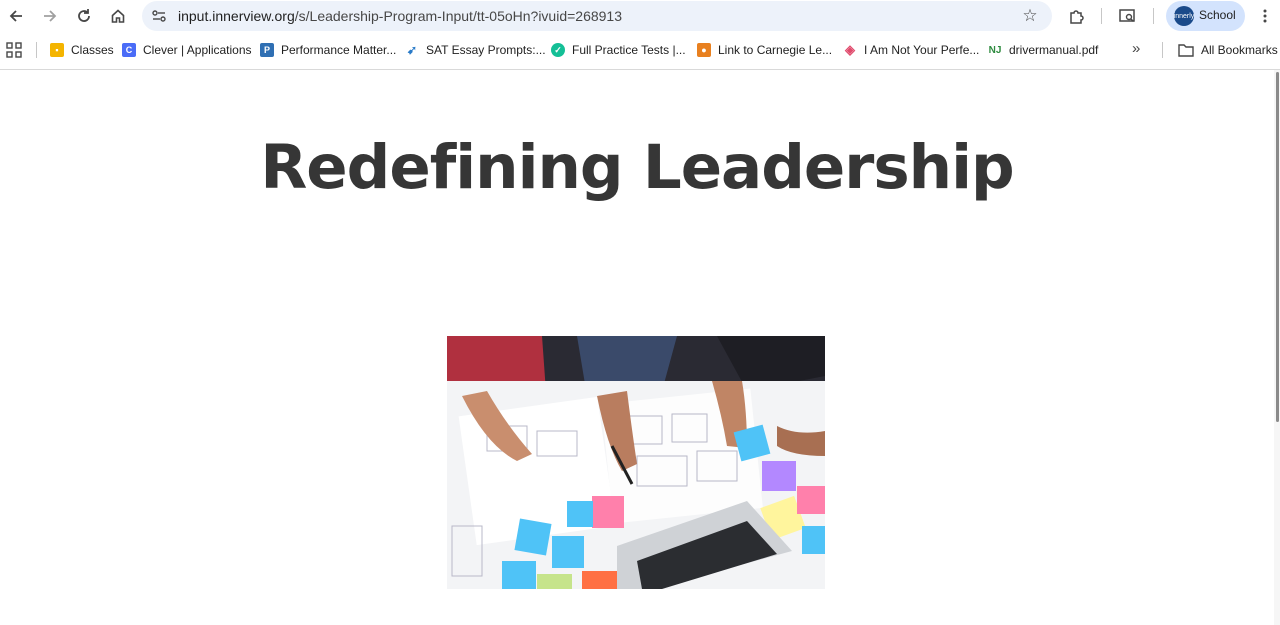  I want to click on menu-button, so click(1265, 16).